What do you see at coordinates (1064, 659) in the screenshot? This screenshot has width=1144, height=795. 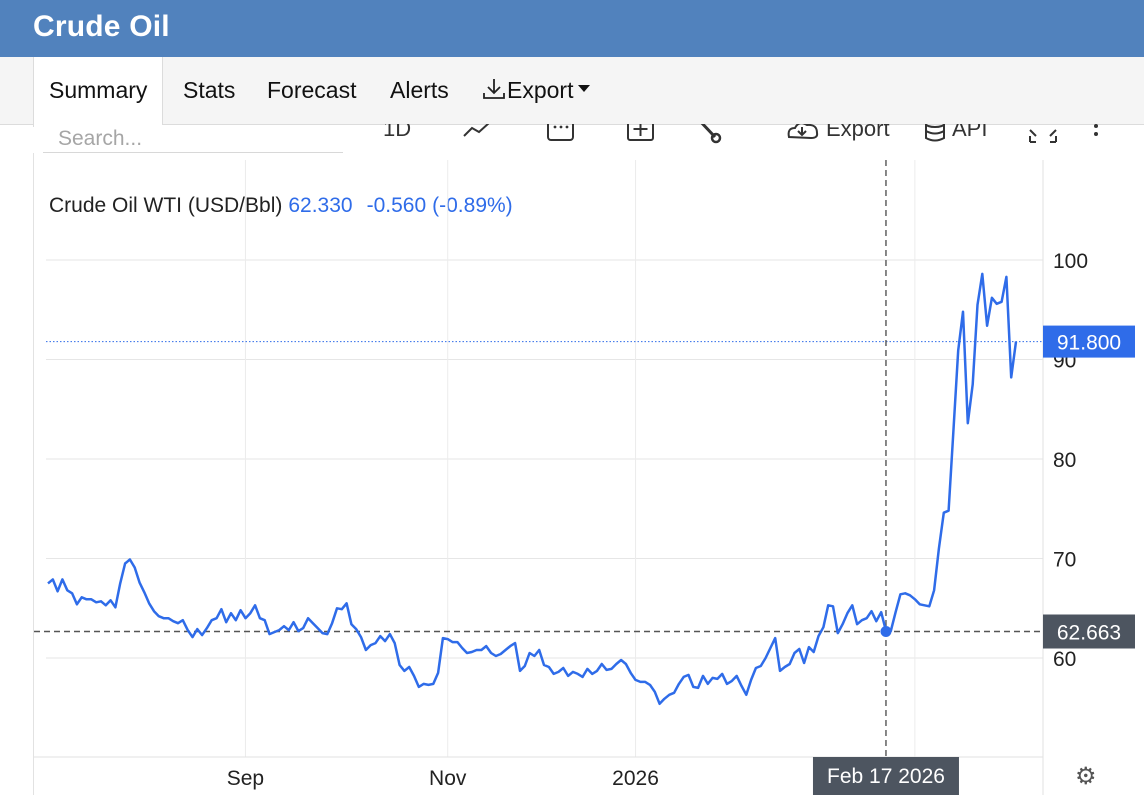 I see `y-tick-label: 60` at bounding box center [1064, 659].